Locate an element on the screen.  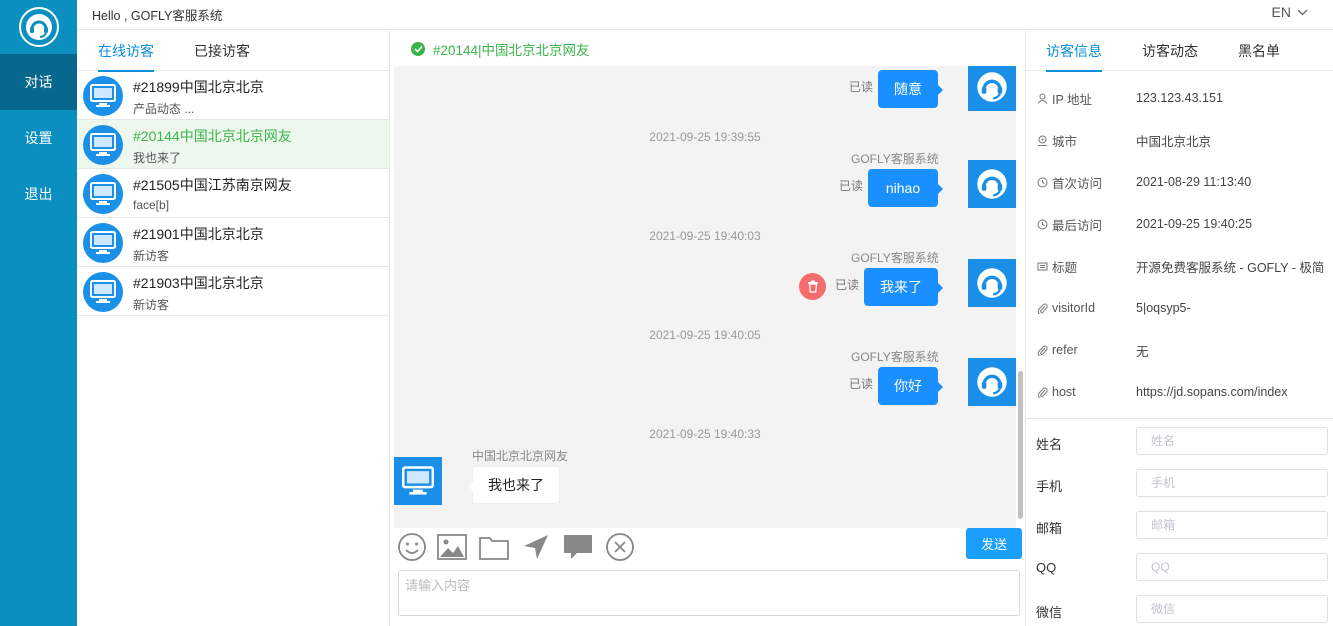
message-input: 请输入内容 is located at coordinates (709, 593).